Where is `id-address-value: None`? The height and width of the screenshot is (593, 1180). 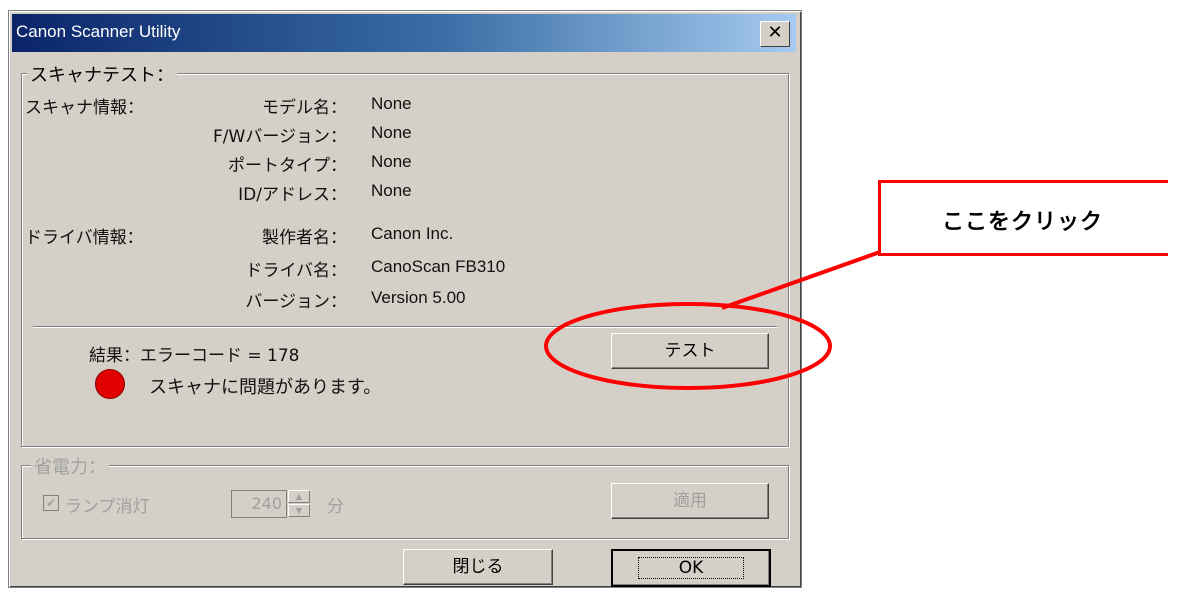 id-address-value: None is located at coordinates (391, 190).